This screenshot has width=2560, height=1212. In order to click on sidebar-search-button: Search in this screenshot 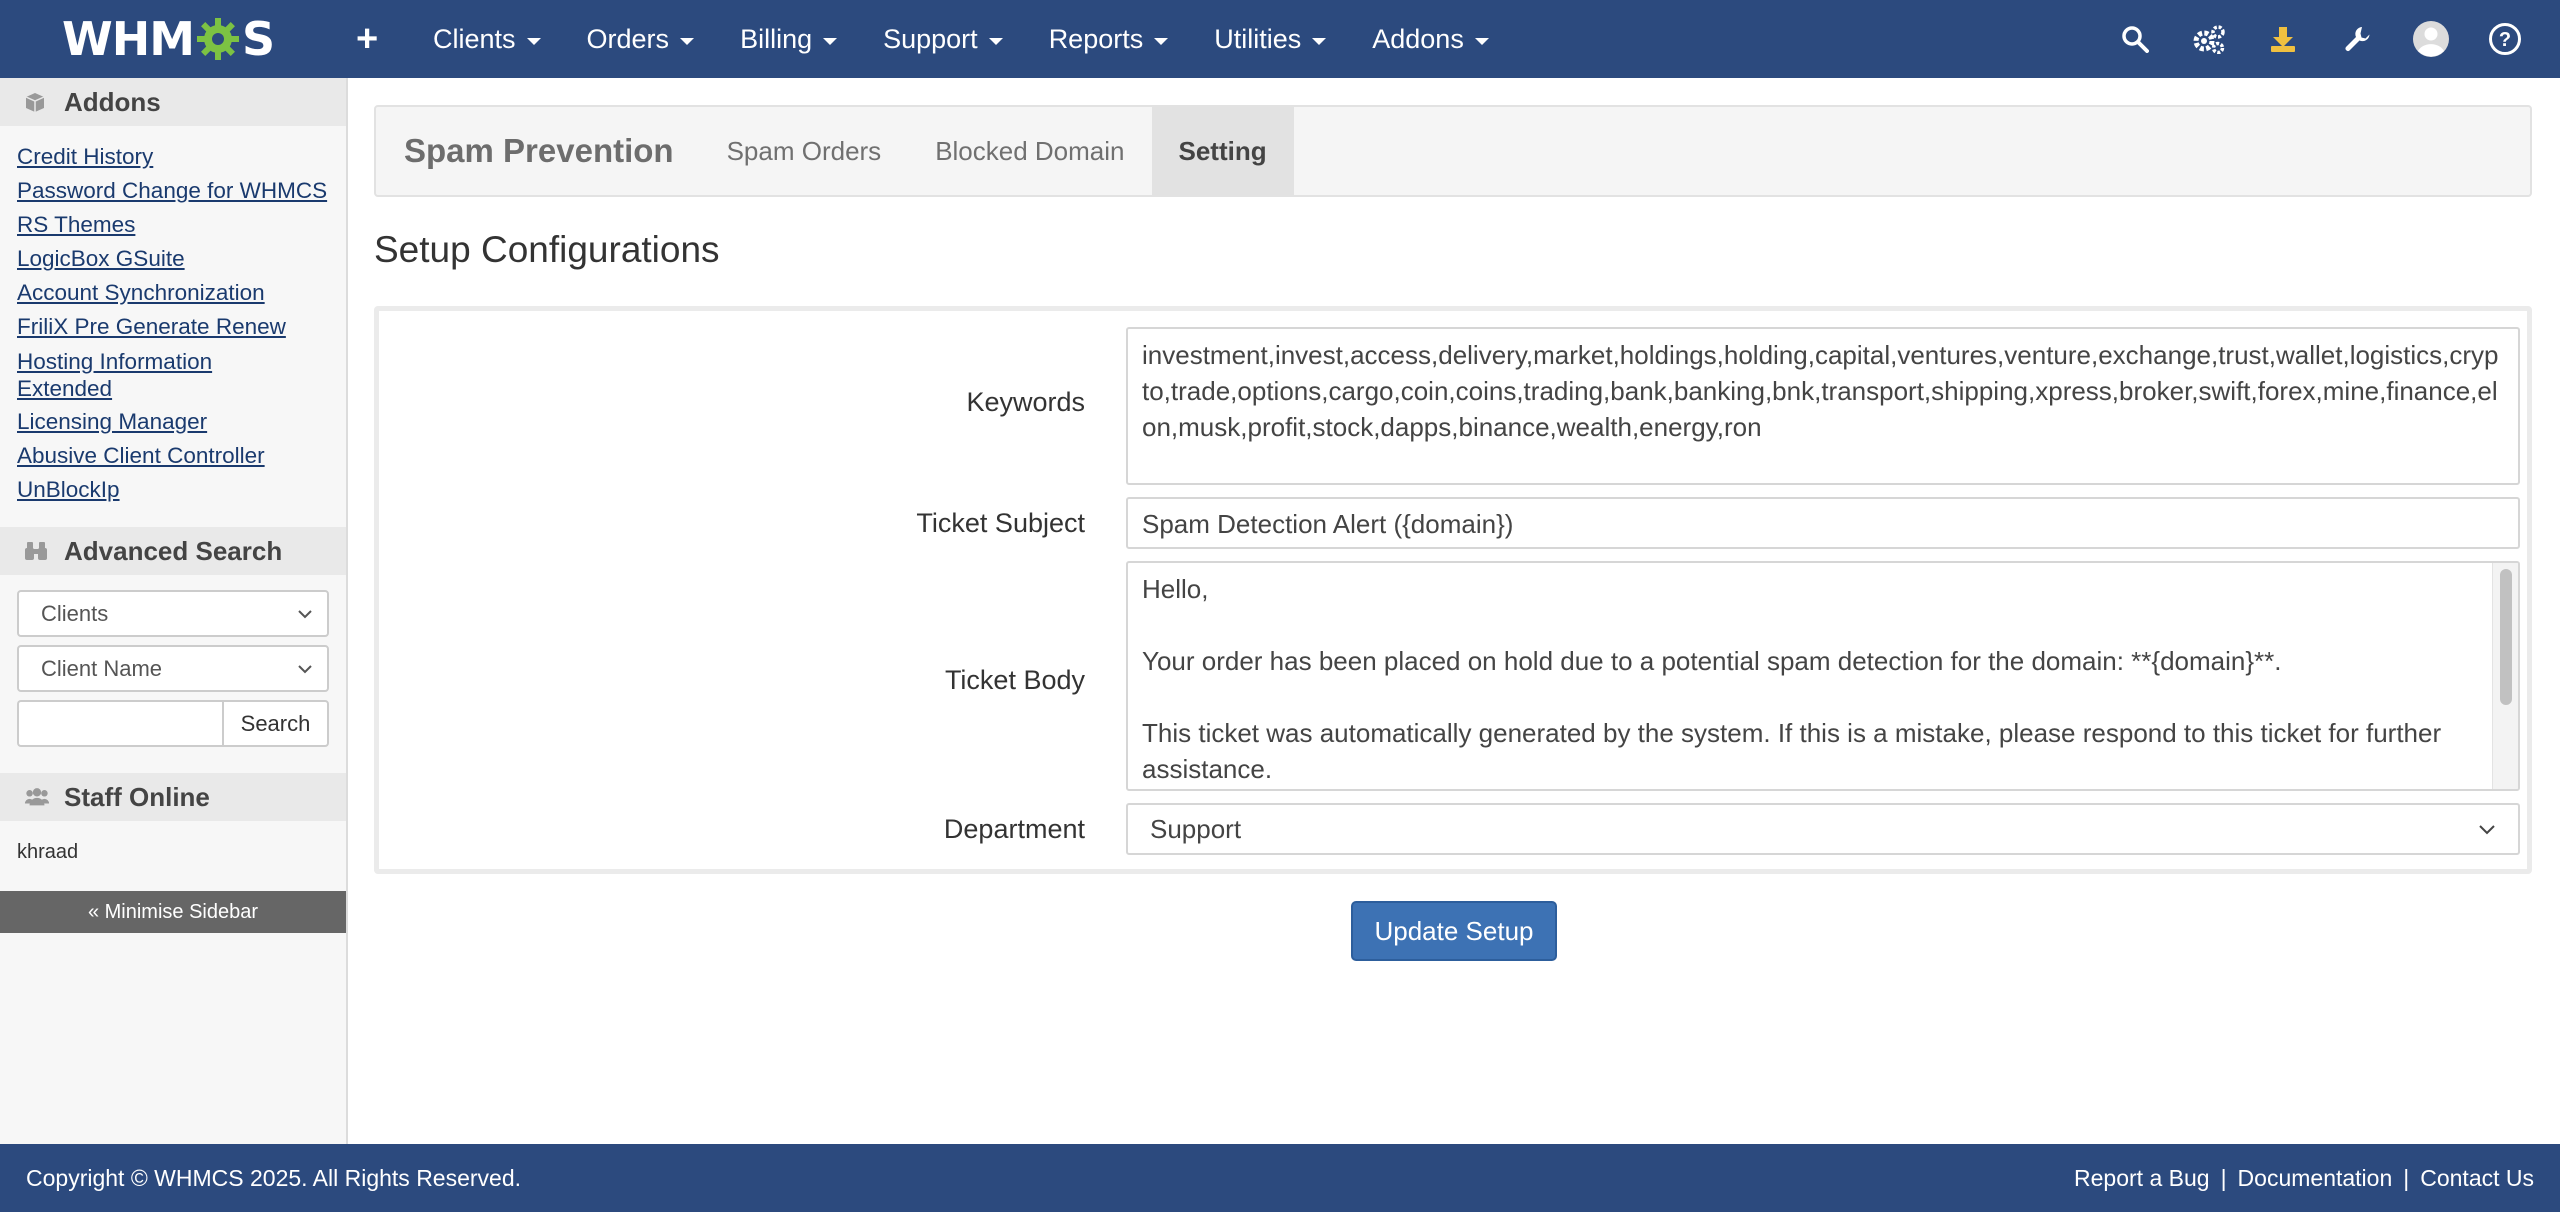, I will do `click(275, 723)`.